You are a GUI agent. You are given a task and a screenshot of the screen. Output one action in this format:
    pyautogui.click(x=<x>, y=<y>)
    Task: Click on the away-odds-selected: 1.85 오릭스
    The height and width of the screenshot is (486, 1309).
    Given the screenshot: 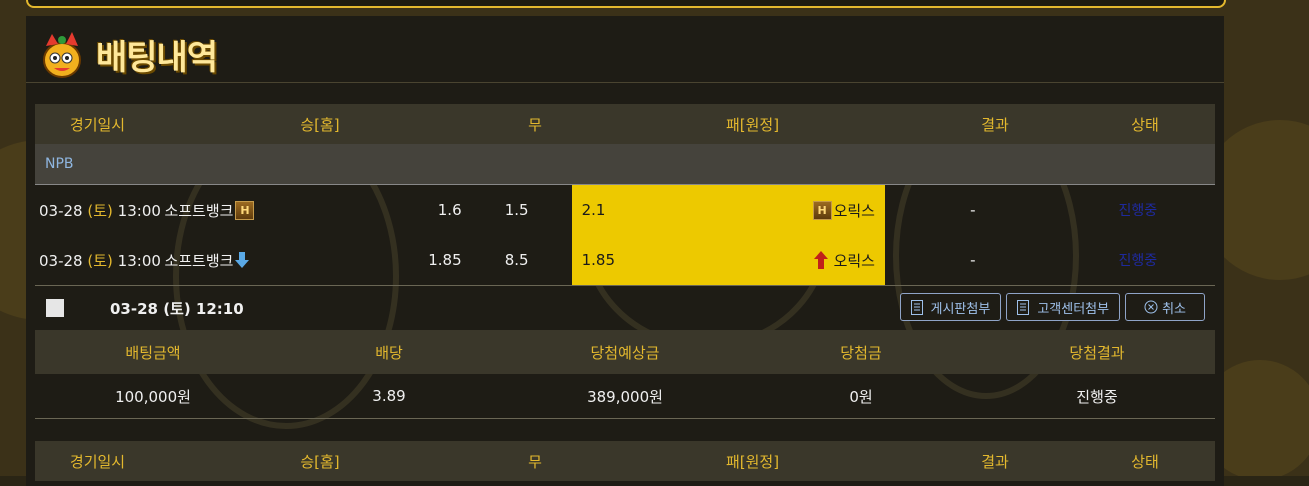 What is the action you would take?
    pyautogui.click(x=728, y=260)
    